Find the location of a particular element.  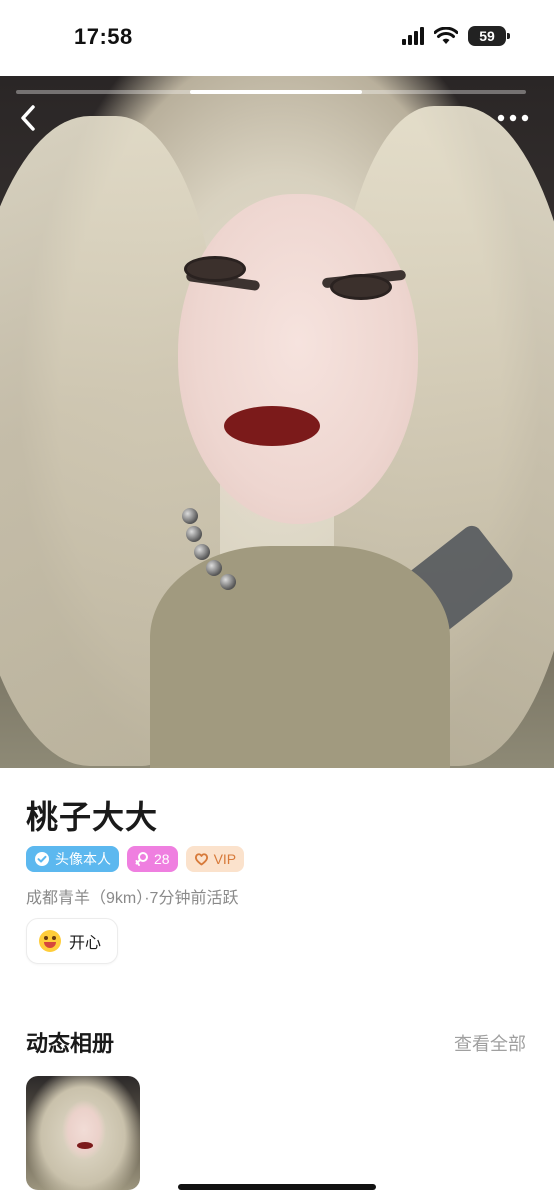

age-badge: 28 is located at coordinates (152, 859).